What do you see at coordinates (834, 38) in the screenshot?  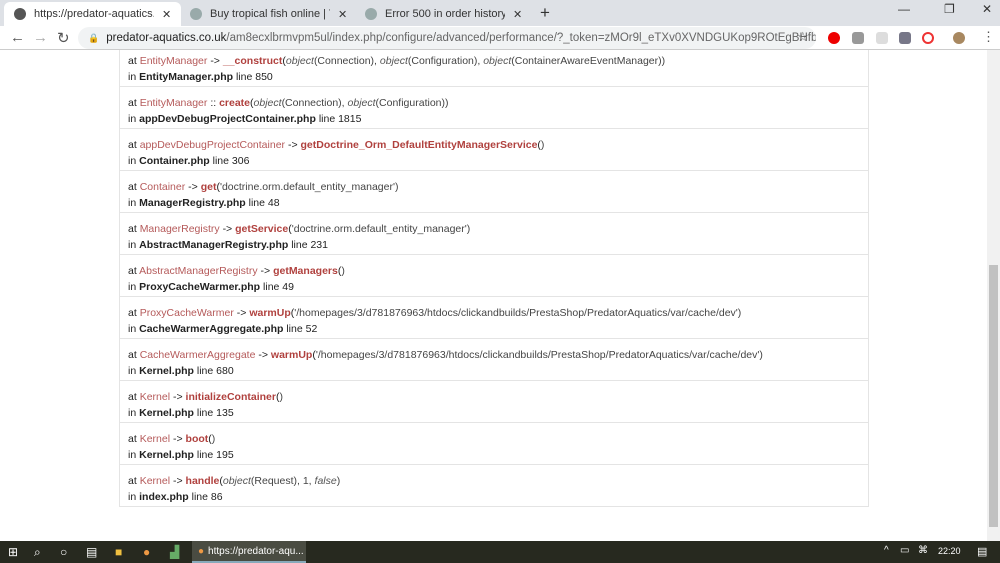 I see `opera-extension-icon` at bounding box center [834, 38].